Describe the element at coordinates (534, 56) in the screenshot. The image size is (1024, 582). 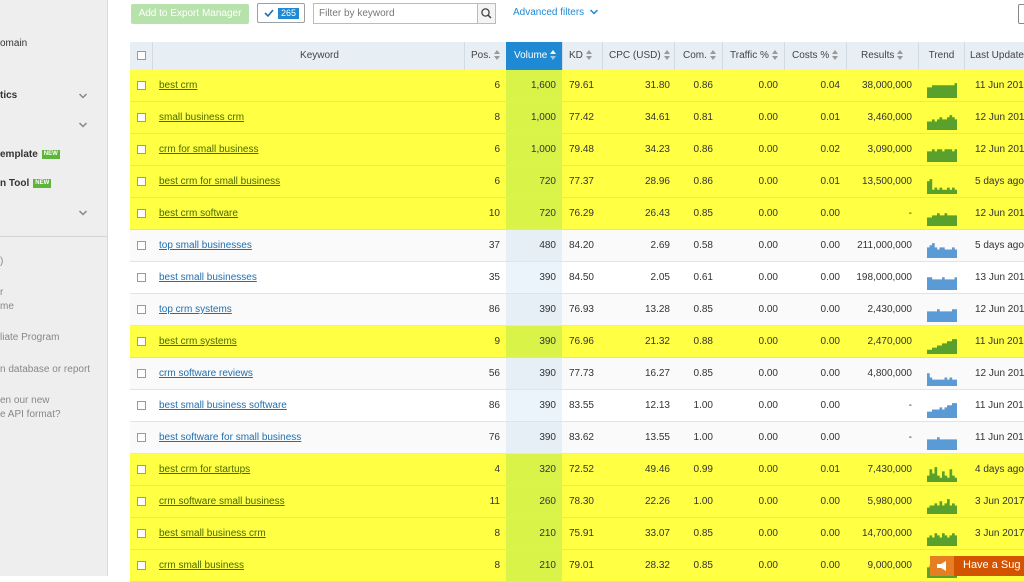
I see `column-volume: Volume` at that location.